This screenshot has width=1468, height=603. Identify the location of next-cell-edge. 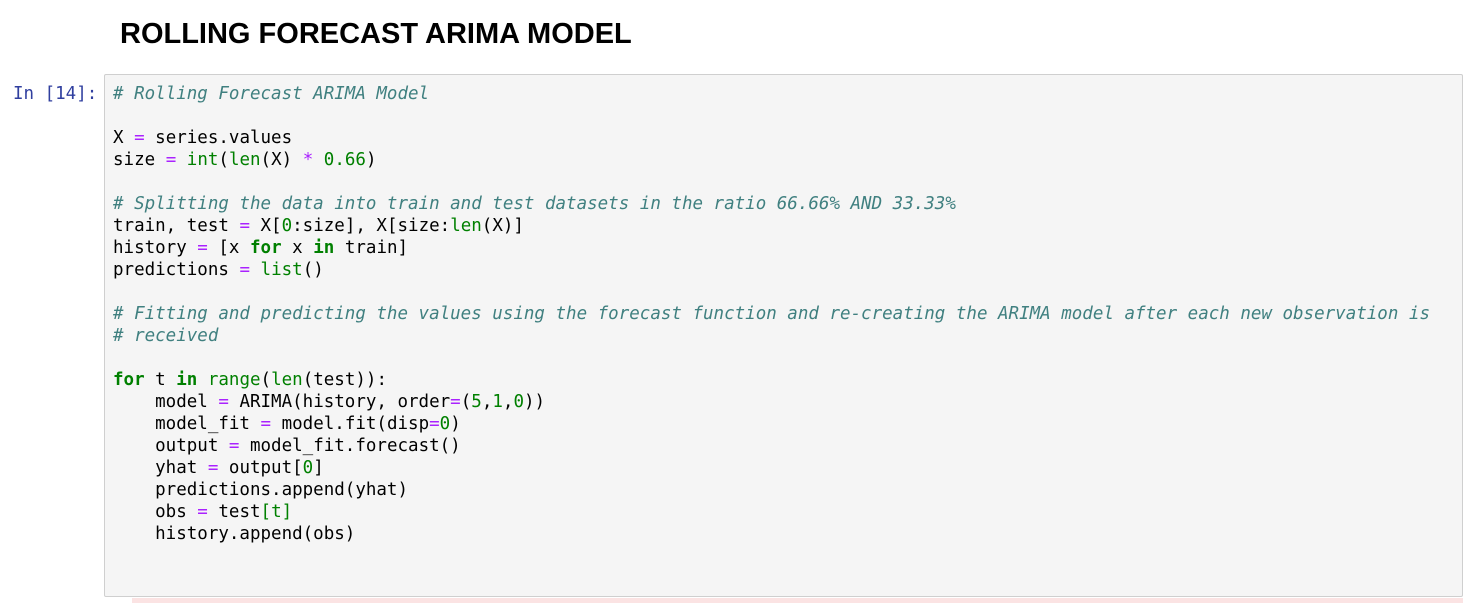
(797, 600).